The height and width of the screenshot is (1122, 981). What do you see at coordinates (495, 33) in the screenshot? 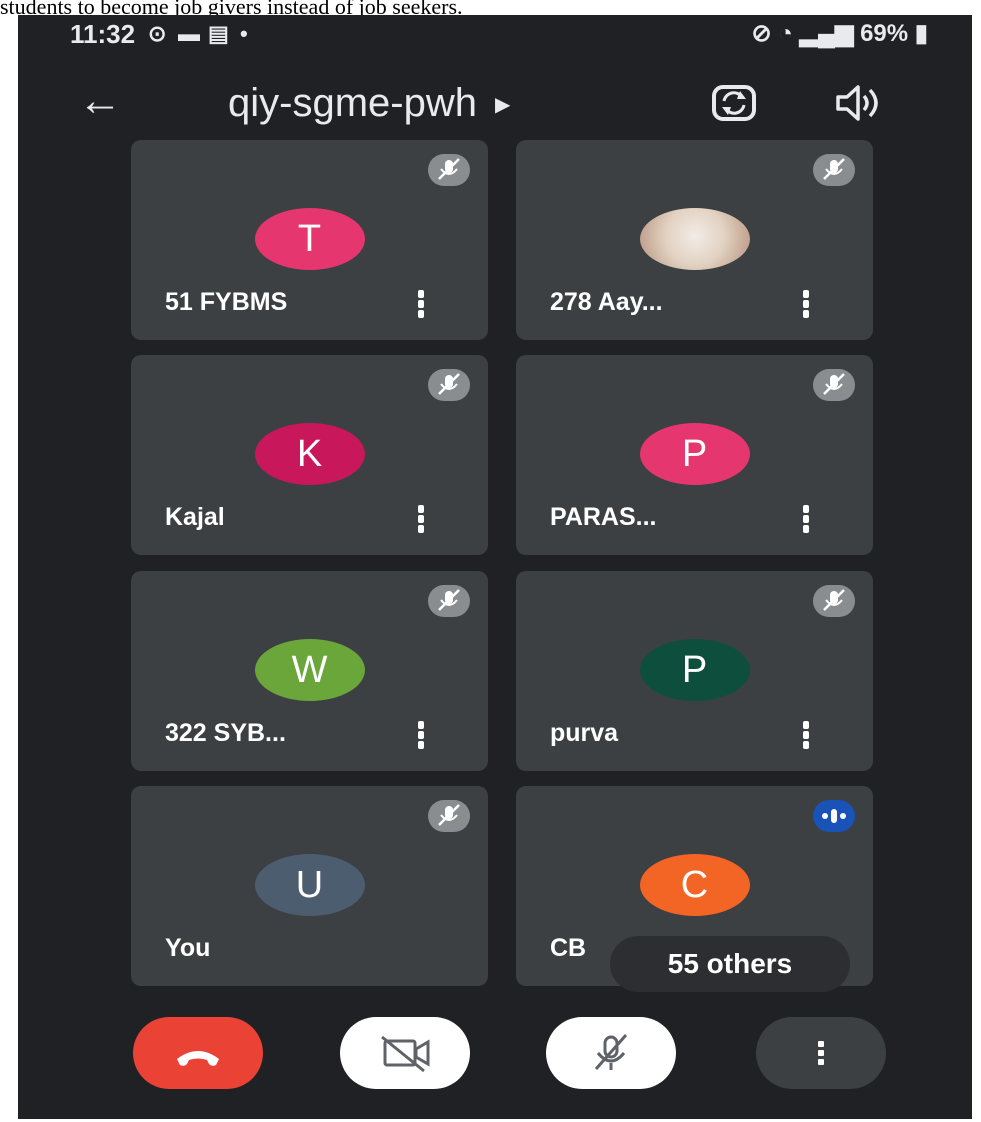
I see `status-bar: 11:32 ⊙ ▬ ▤ • ⊘ ◔ ▂▄▆ 69% ▮` at bounding box center [495, 33].